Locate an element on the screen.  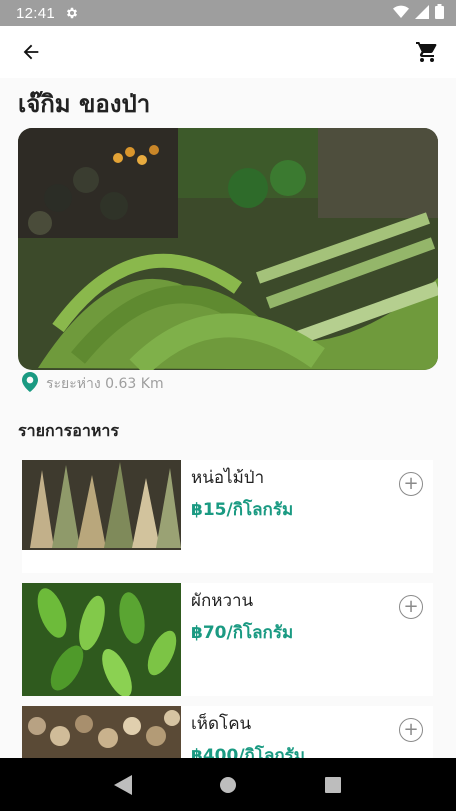
app-bar is located at coordinates (228, 52).